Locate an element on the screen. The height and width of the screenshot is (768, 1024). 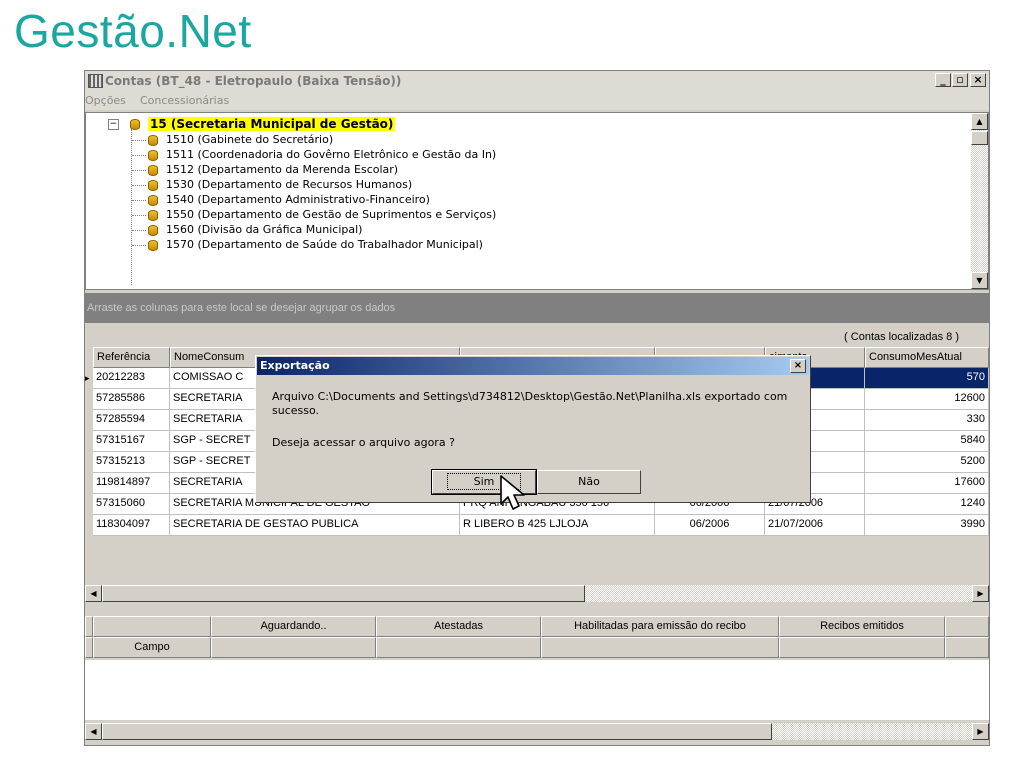
column-header-consumo: ConsumoMesAtual is located at coordinates (927, 357).